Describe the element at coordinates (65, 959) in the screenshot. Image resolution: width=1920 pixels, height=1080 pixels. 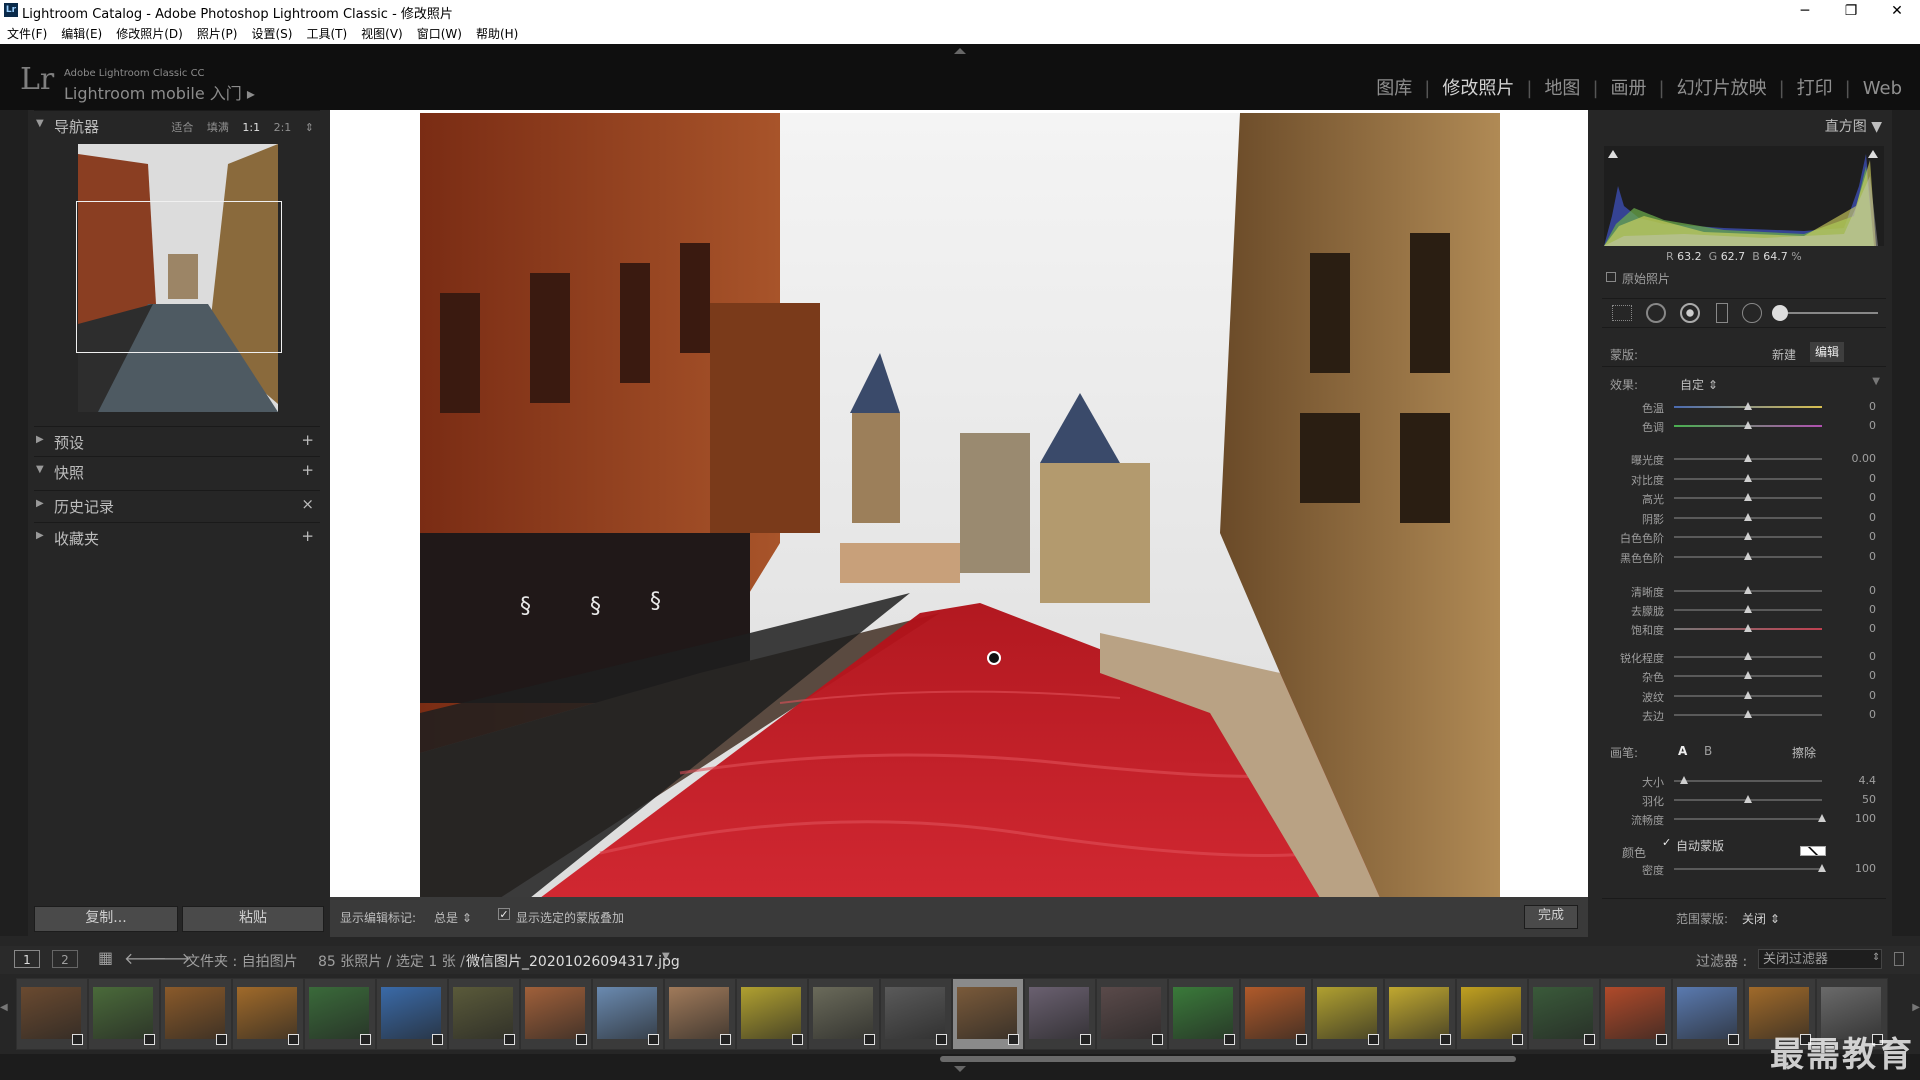
I see `second-window-button: 2` at that location.